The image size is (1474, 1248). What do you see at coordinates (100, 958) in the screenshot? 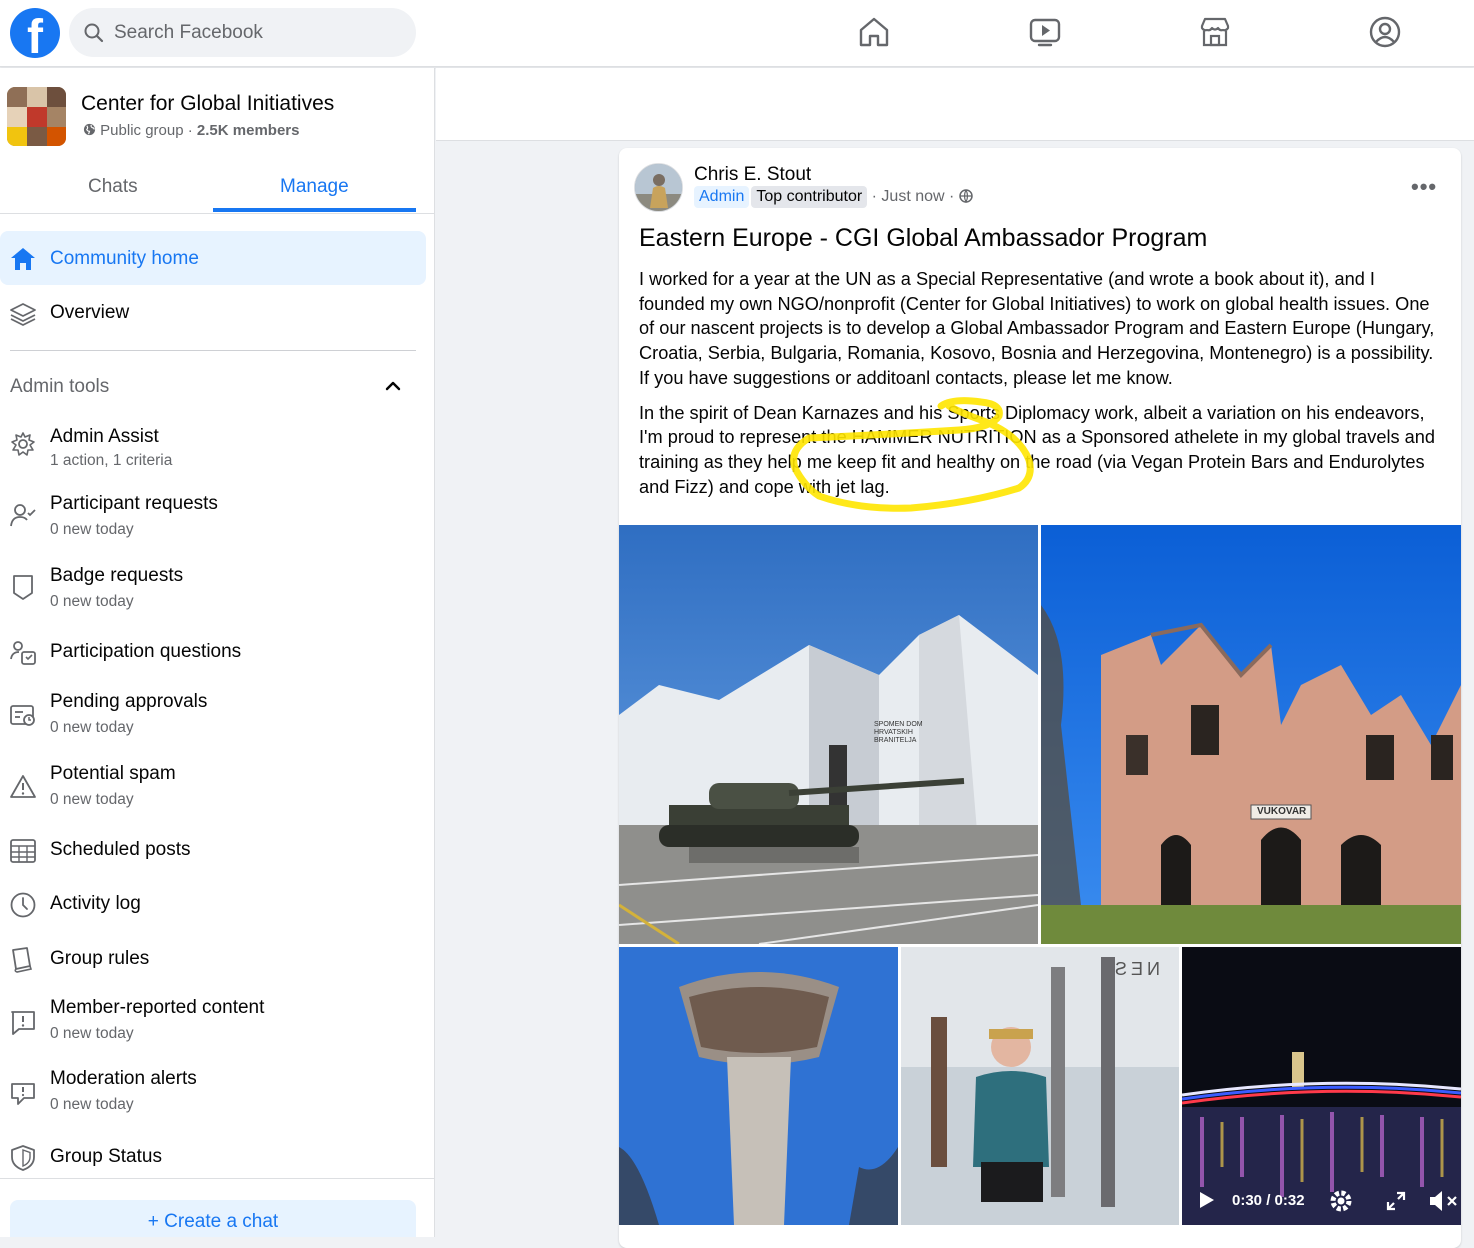
I see `sidebar-item-label: Group rules` at bounding box center [100, 958].